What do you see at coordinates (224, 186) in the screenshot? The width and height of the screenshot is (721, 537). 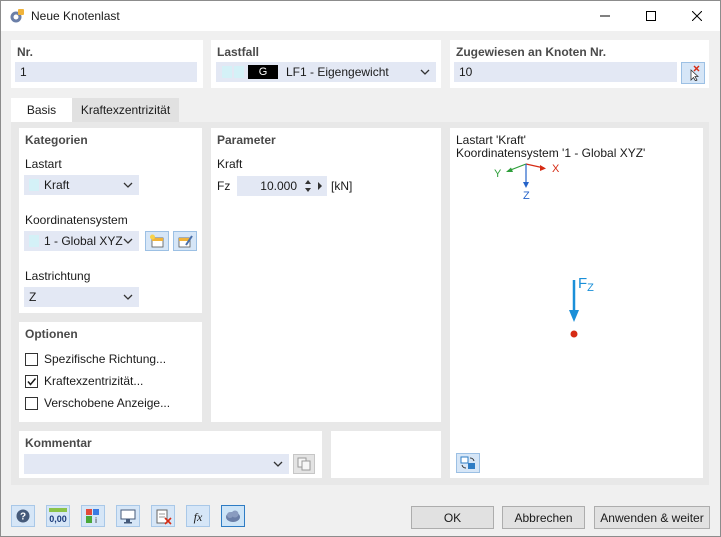 I see `fz-label: Fz` at bounding box center [224, 186].